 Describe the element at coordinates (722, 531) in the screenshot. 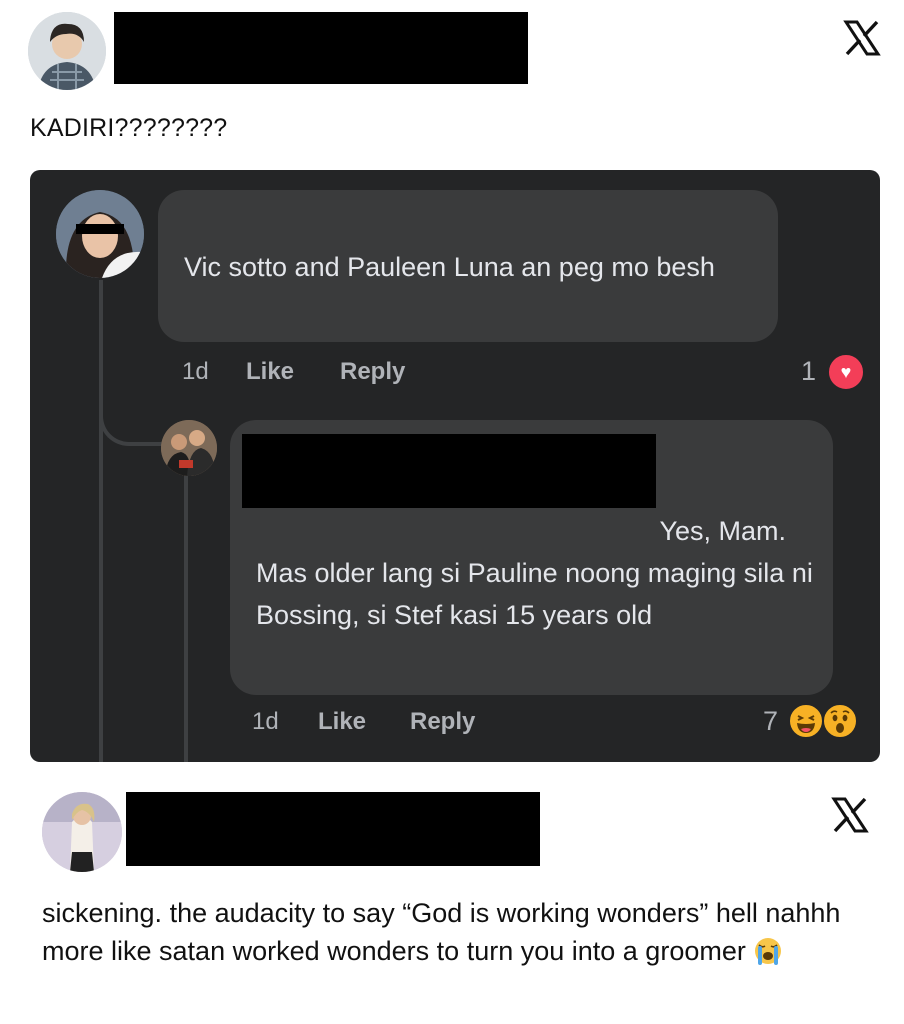

I see `reply-first-line: Yes, Mam.` at that location.